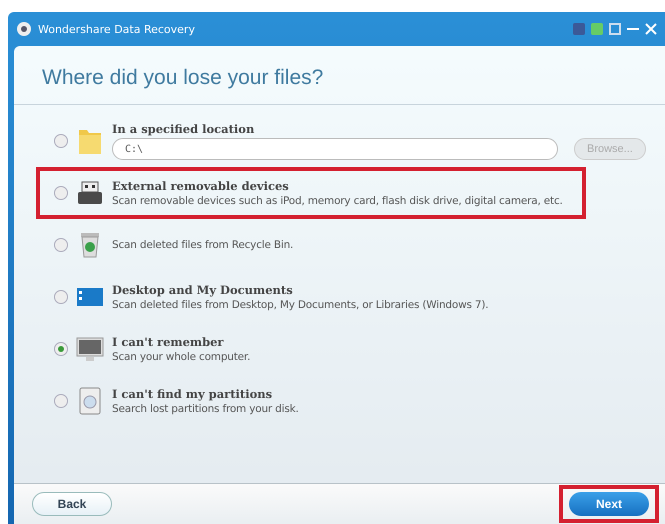 The width and height of the screenshot is (665, 524). Describe the element at coordinates (609, 504) in the screenshot. I see `next-button: Next` at that location.